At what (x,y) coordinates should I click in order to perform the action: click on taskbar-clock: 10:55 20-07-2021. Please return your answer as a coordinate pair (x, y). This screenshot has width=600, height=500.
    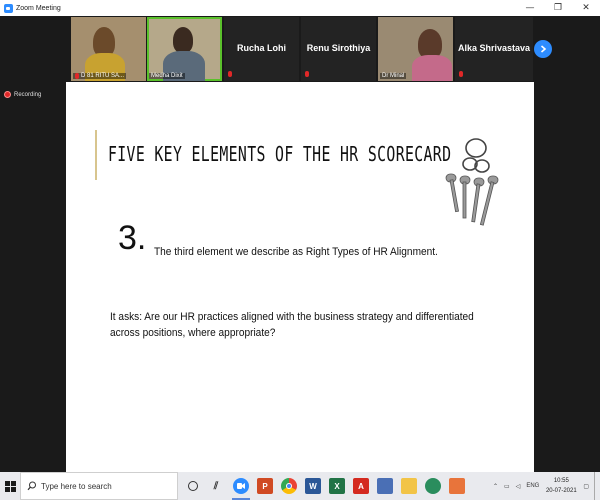
    Looking at the image, I should click on (561, 486).